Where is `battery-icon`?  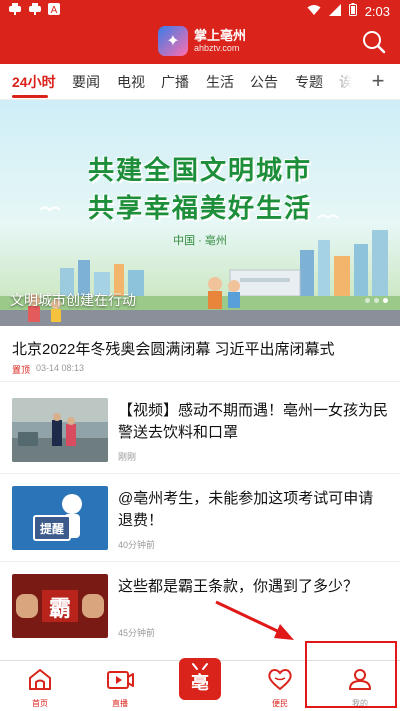 battery-icon is located at coordinates (352, 11).